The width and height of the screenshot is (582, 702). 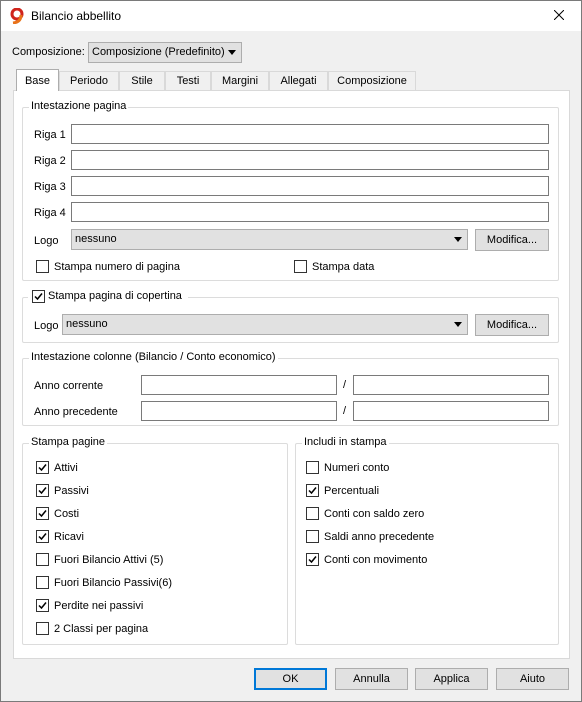 I want to click on intestazione-title: Intestazione pagina, so click(x=79, y=106).